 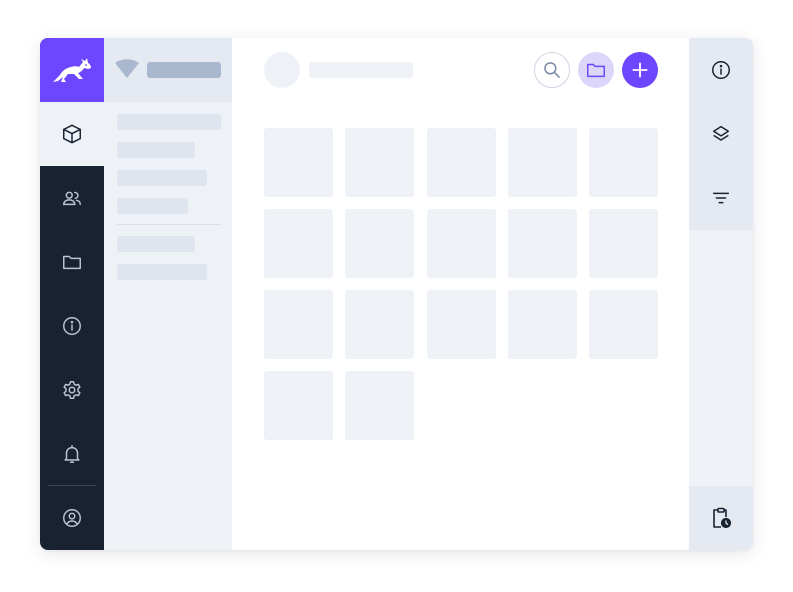 I want to click on users-icon, so click(x=72, y=198).